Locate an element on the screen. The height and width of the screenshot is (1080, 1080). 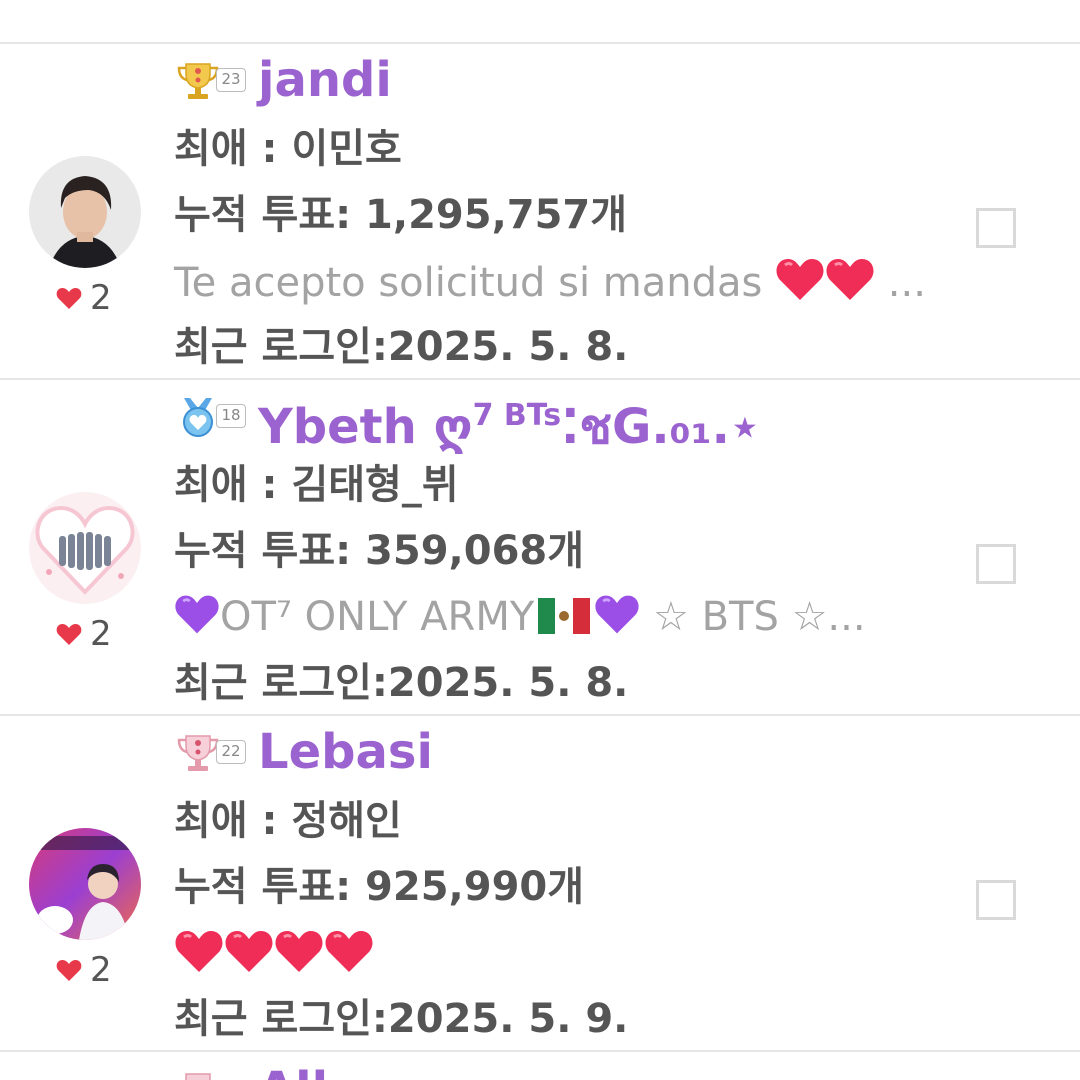
last-login: 최근 로그인:2025. 5. 9. is located at coordinates (401, 1019).